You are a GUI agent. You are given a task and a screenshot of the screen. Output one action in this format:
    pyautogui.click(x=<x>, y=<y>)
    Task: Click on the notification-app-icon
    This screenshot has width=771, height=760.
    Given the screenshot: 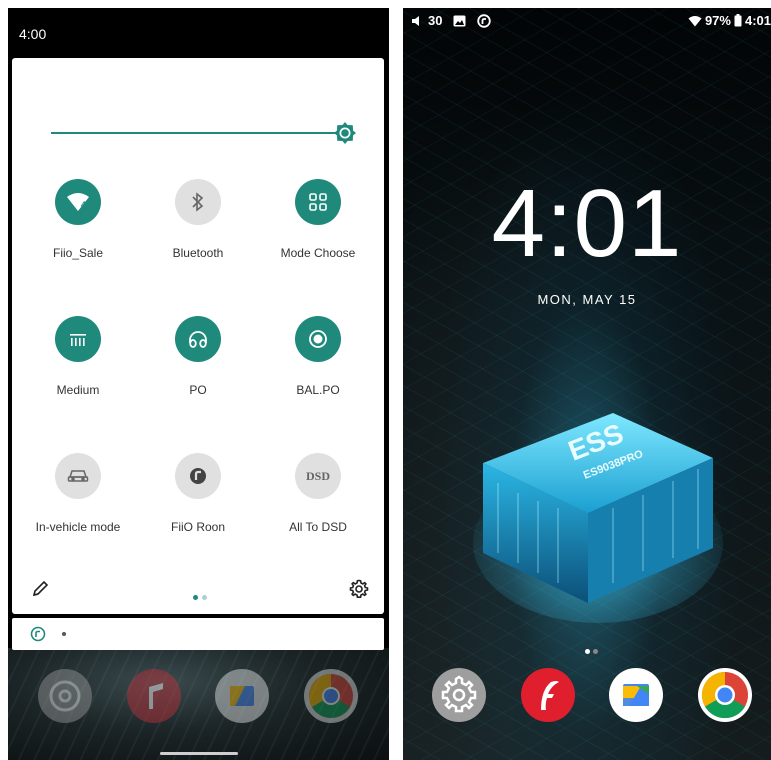 What is the action you would take?
    pyautogui.click(x=38, y=634)
    